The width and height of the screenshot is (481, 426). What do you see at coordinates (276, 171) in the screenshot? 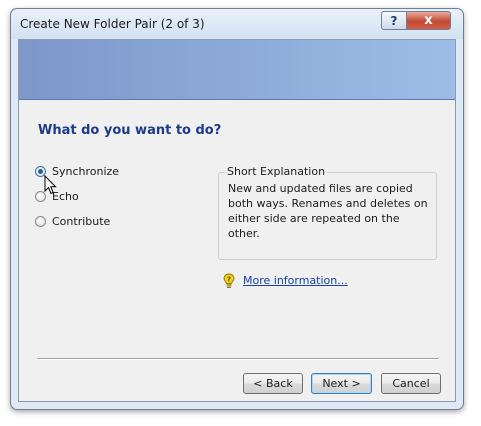
I see `explanation-title: Short Explanation` at bounding box center [276, 171].